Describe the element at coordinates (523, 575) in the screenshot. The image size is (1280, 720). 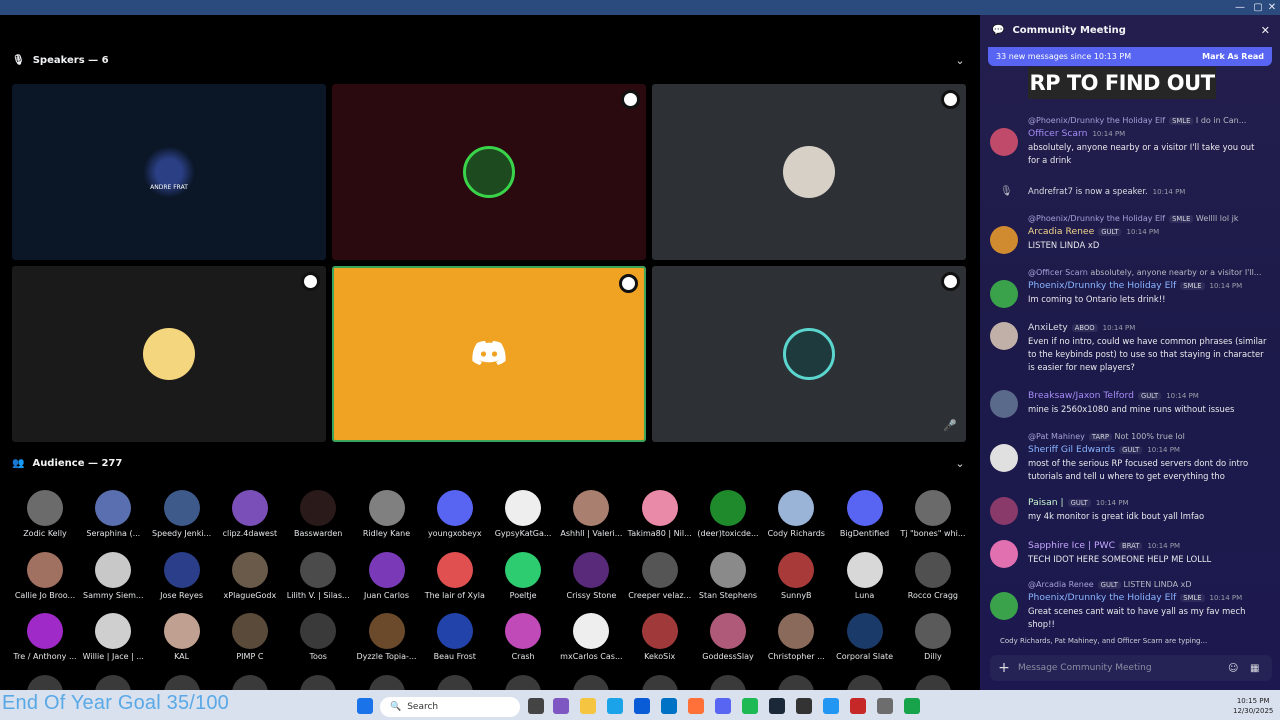
I see `audience-member: Poeltje` at that location.